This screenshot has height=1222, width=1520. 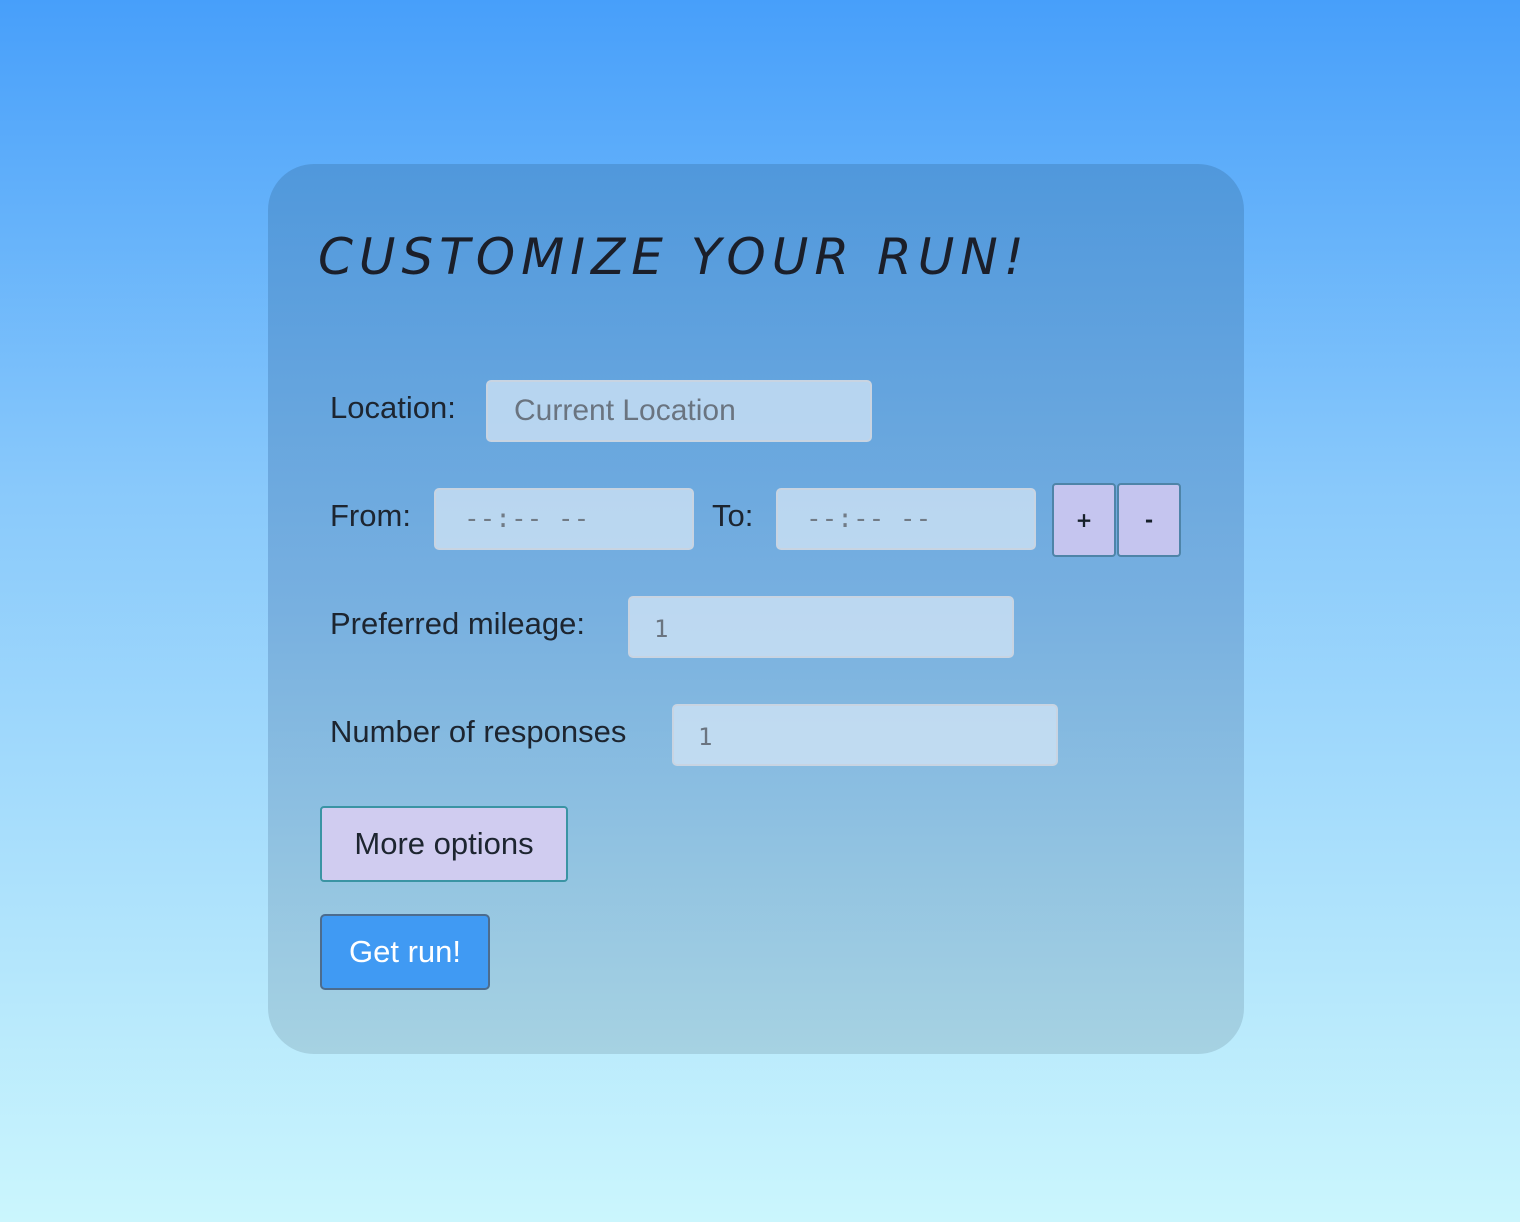 What do you see at coordinates (674, 257) in the screenshot?
I see `form-title: CUSTOMIZE YOUR RUN!` at bounding box center [674, 257].